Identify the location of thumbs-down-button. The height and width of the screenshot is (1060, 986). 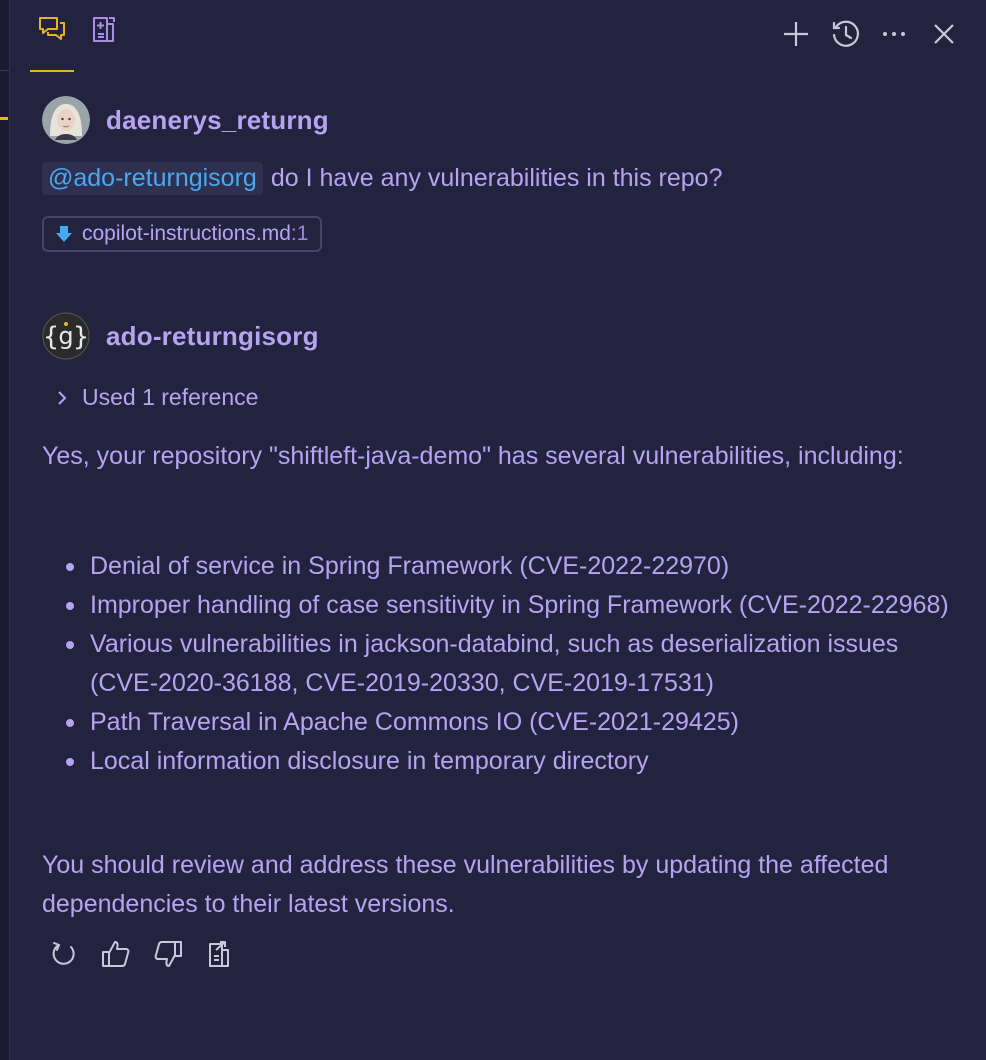
(168, 956).